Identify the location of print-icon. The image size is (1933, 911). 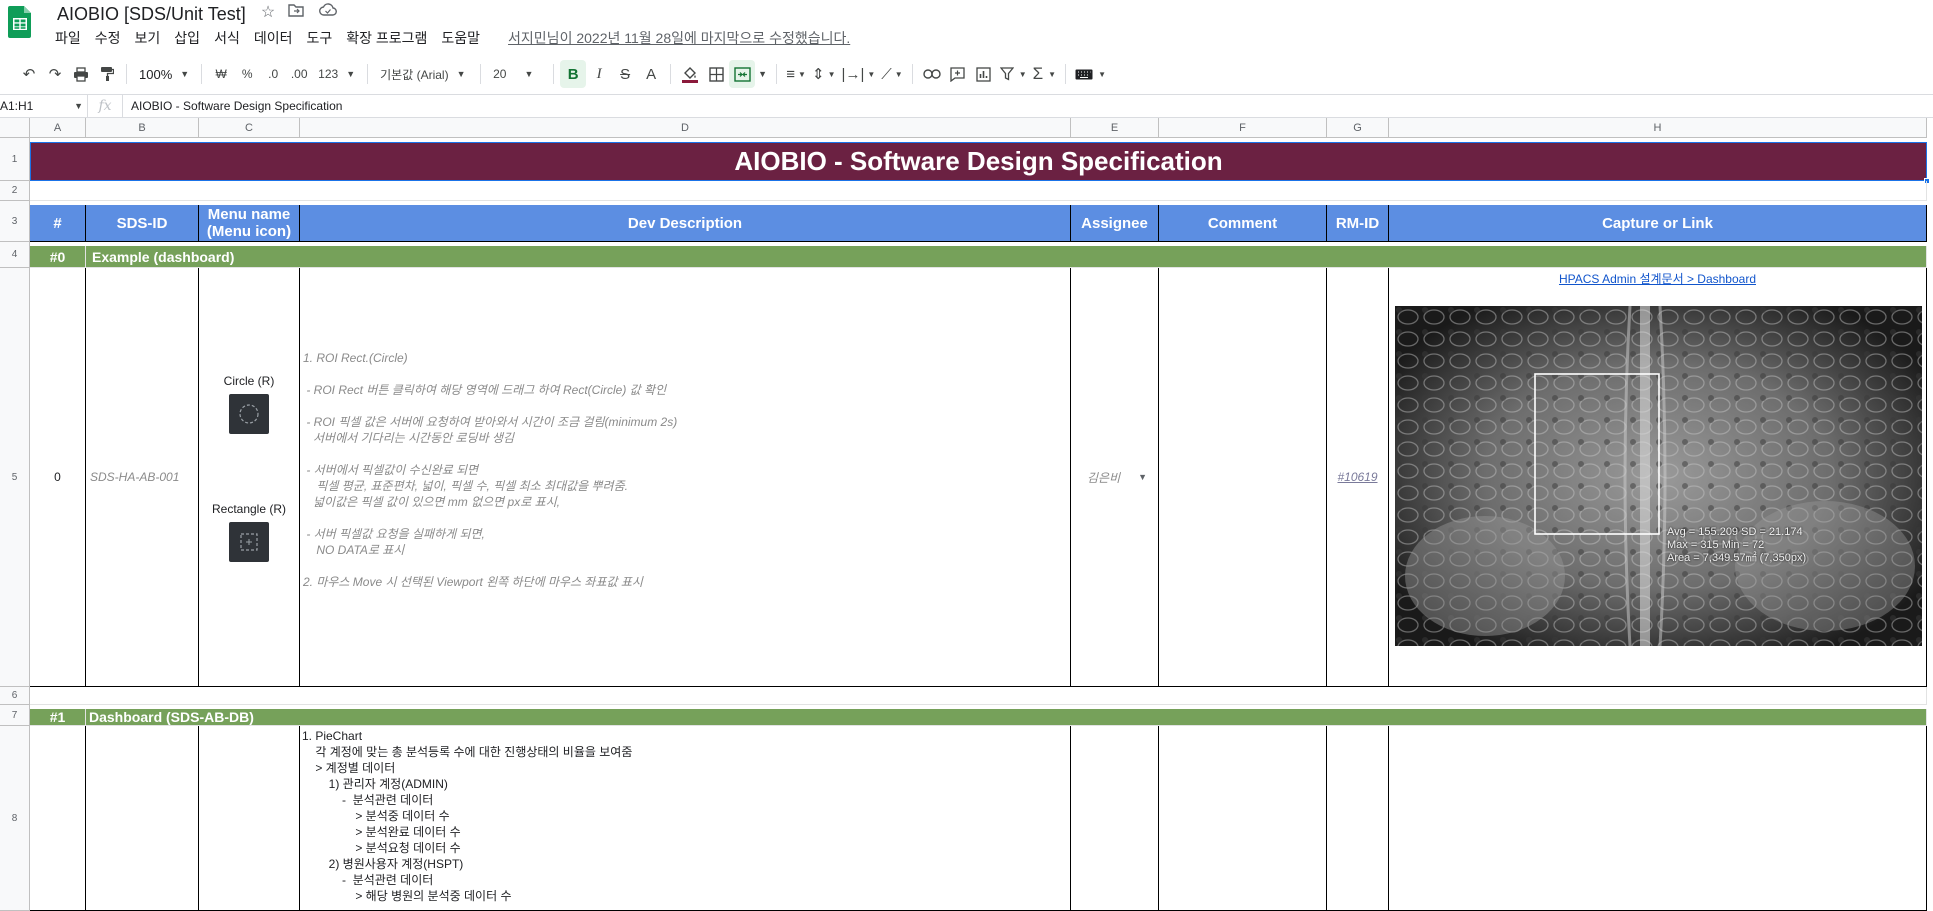
(81, 74).